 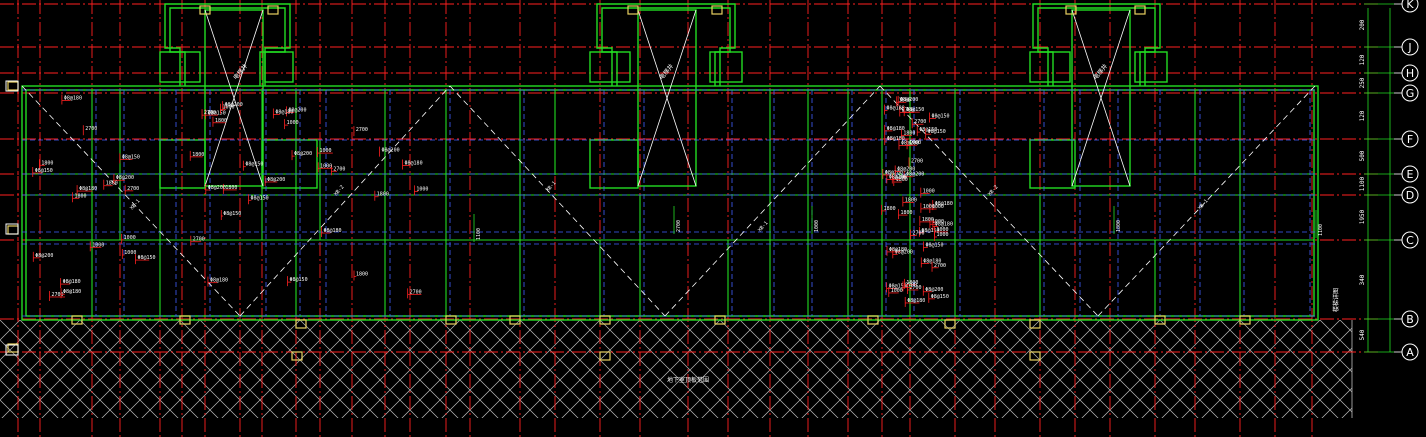 What do you see at coordinates (1362, 59) in the screenshot?
I see `axis-dim-1: 120` at bounding box center [1362, 59].